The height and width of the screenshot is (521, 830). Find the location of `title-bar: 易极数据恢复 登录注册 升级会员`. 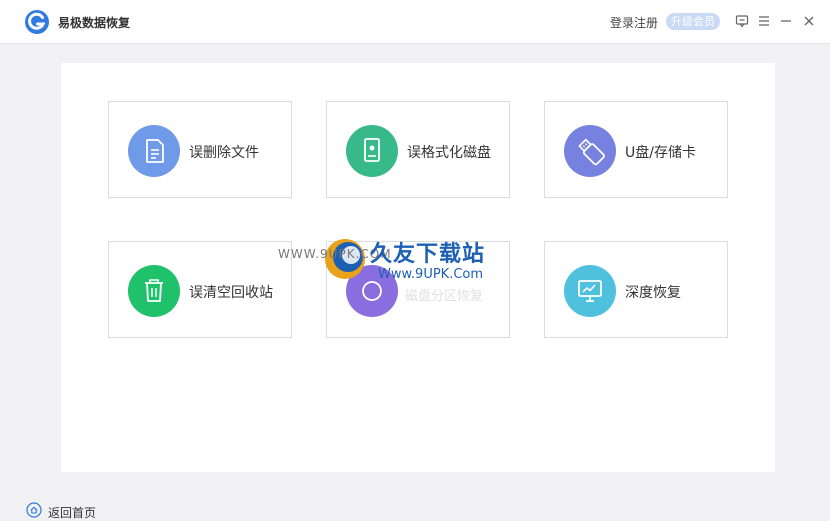

title-bar: 易极数据恢复 登录注册 升级会员 is located at coordinates (415, 22).